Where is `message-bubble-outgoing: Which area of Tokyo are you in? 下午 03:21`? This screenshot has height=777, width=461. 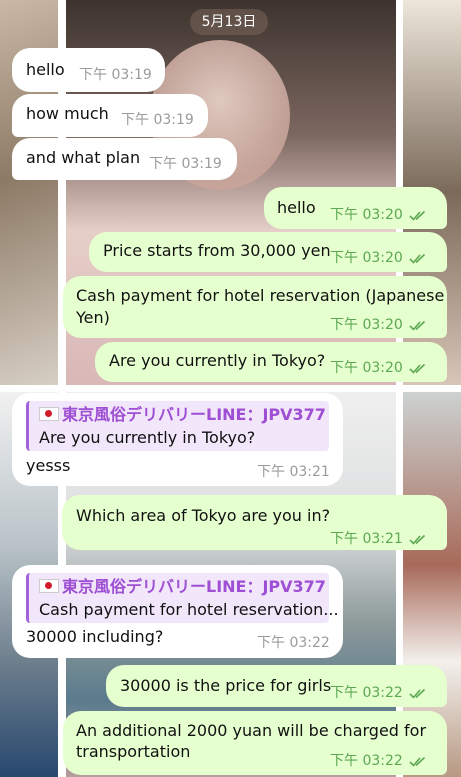 message-bubble-outgoing: Which area of Tokyo are you in? 下午 03:21 is located at coordinates (254, 522).